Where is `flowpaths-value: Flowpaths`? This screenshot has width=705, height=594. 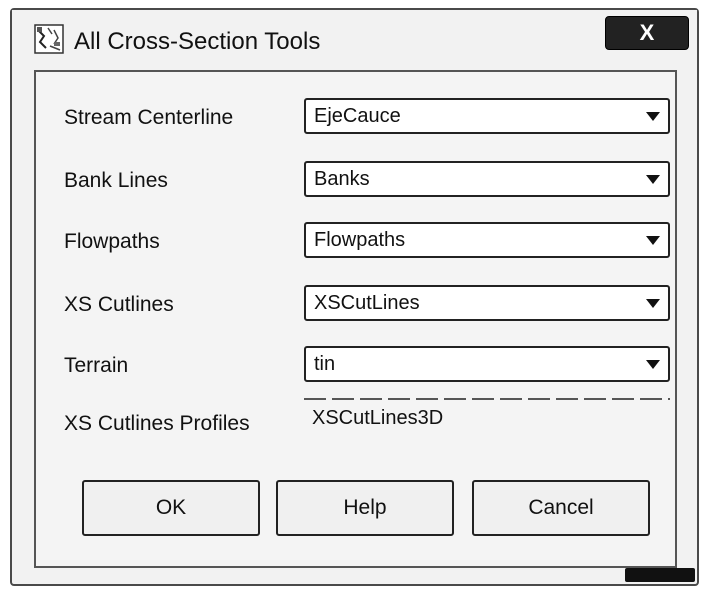 flowpaths-value: Flowpaths is located at coordinates (360, 240).